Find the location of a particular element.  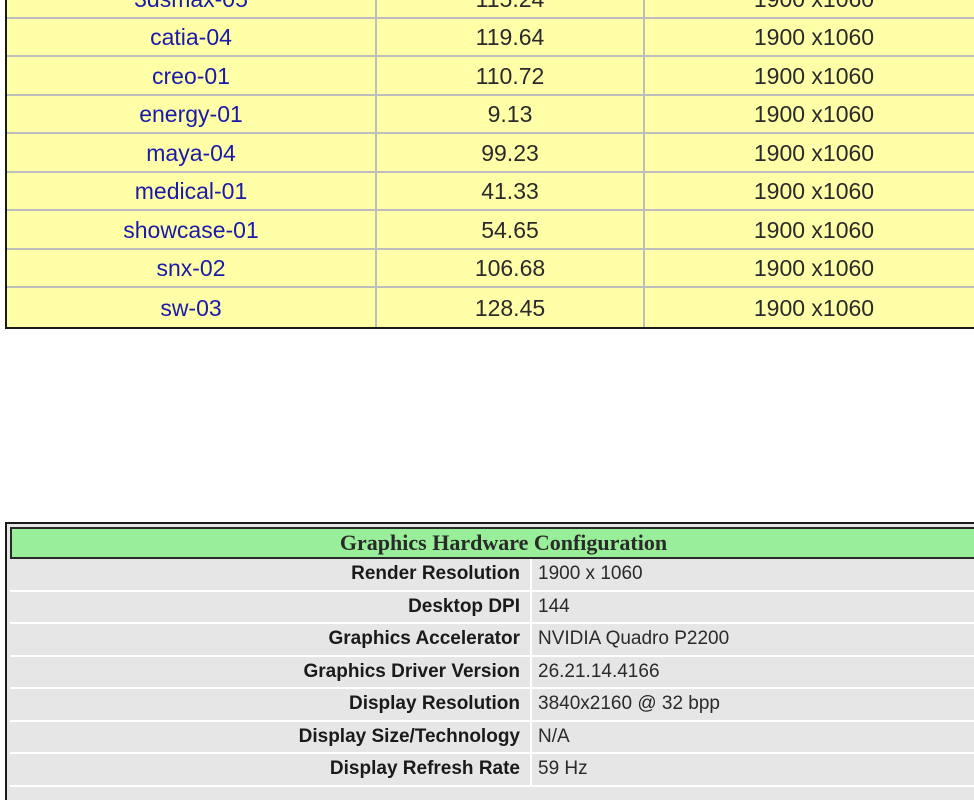

viewset-link: medical-01 is located at coordinates (191, 191).